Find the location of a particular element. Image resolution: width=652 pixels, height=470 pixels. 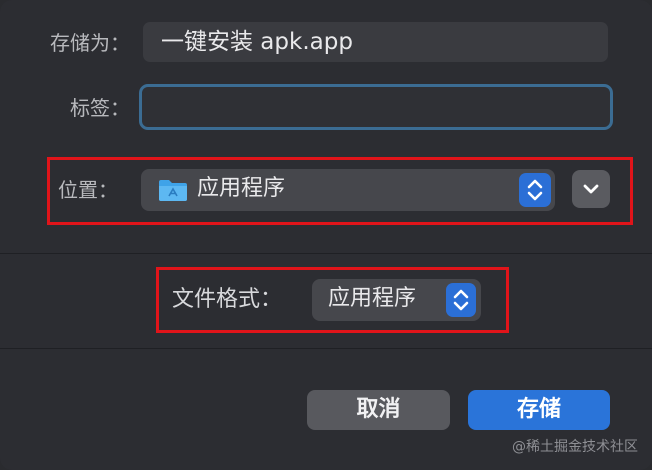

location-label: 位置： is located at coordinates (88, 190).